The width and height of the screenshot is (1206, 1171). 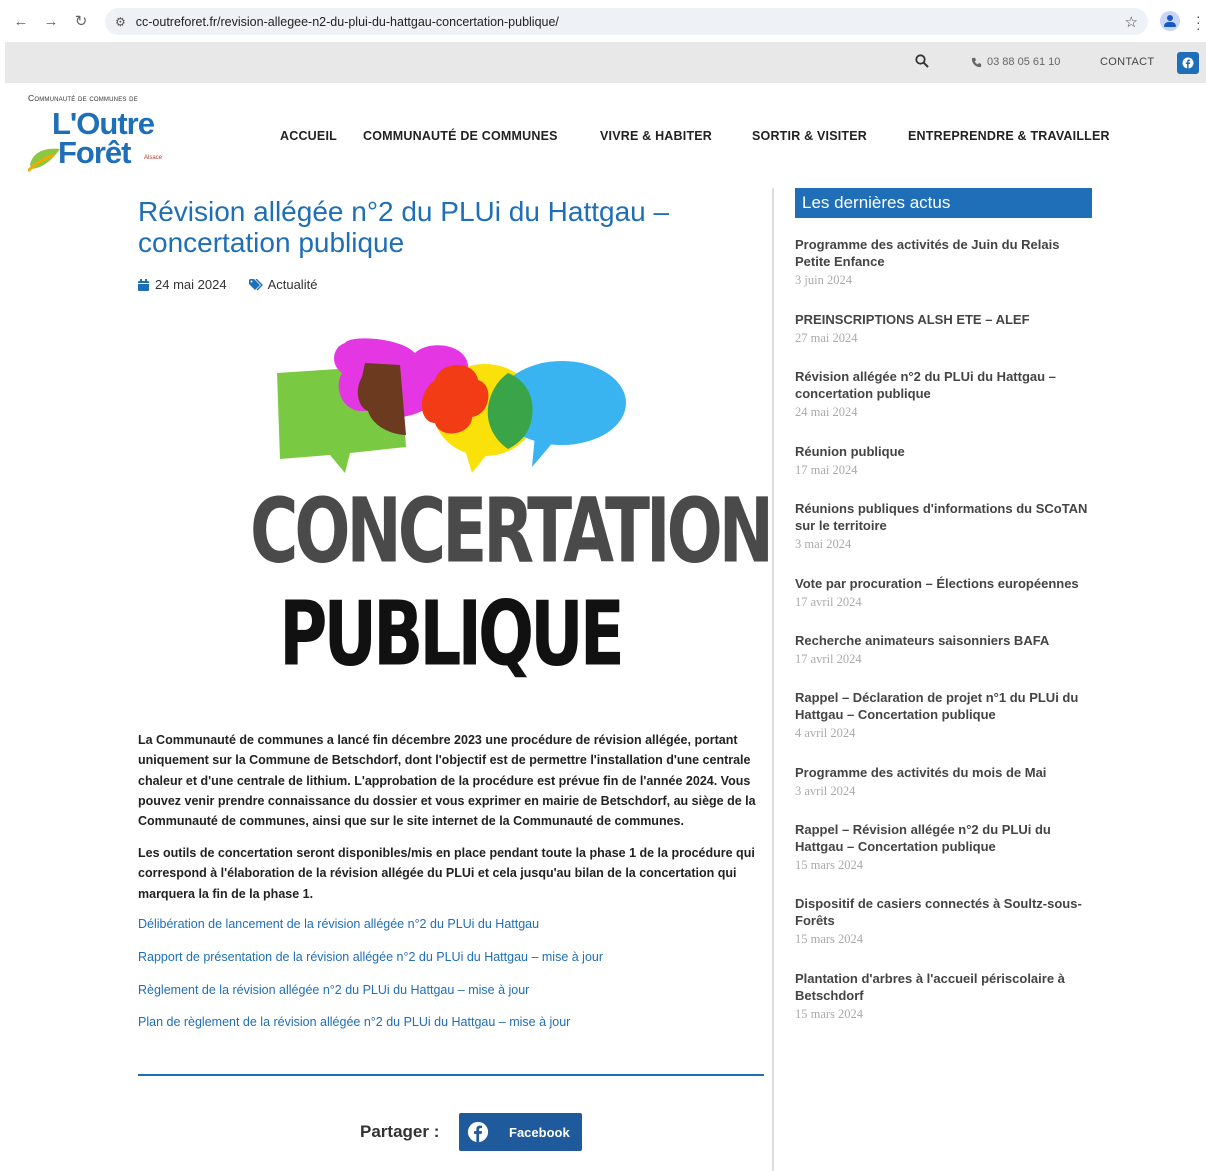 What do you see at coordinates (1170, 21) in the screenshot?
I see `profile-avatar-icon` at bounding box center [1170, 21].